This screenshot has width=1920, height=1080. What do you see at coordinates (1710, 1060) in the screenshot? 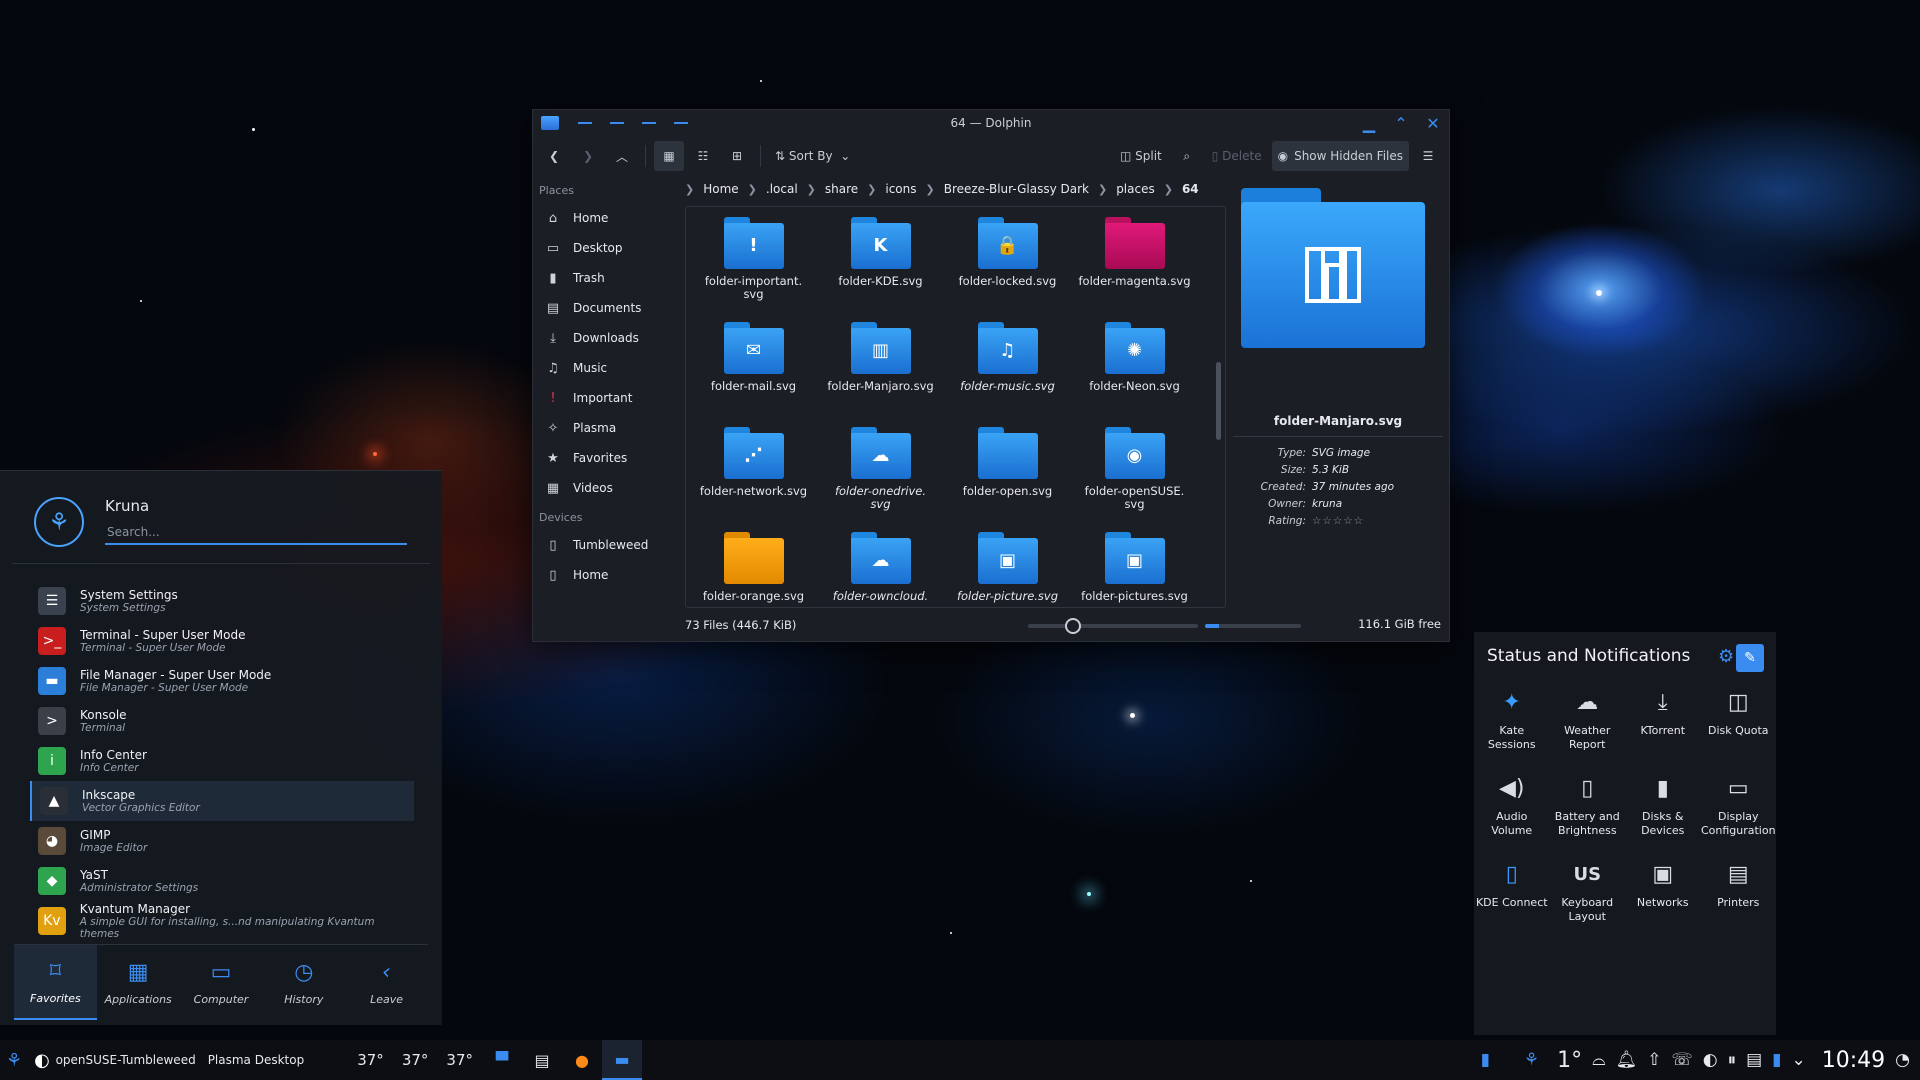
I see `audio-icon: ◐` at bounding box center [1710, 1060].